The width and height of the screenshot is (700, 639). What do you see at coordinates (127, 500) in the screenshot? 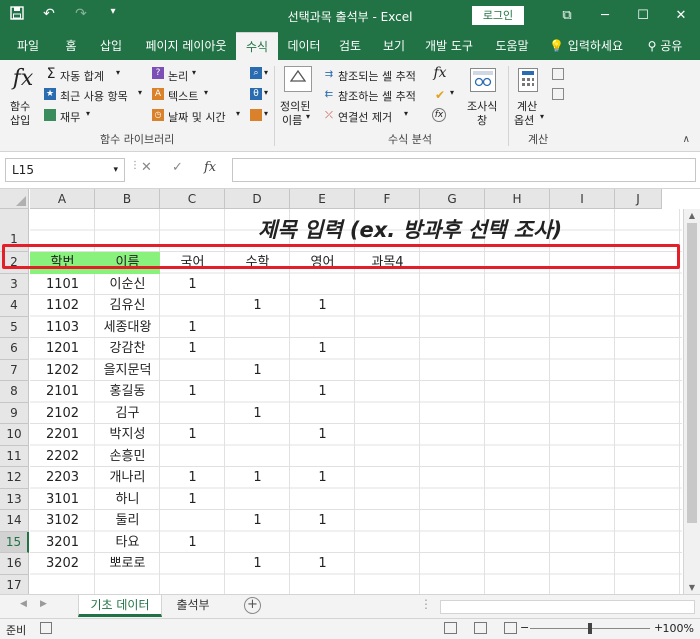
I see `data-cell: 하니` at bounding box center [127, 500].